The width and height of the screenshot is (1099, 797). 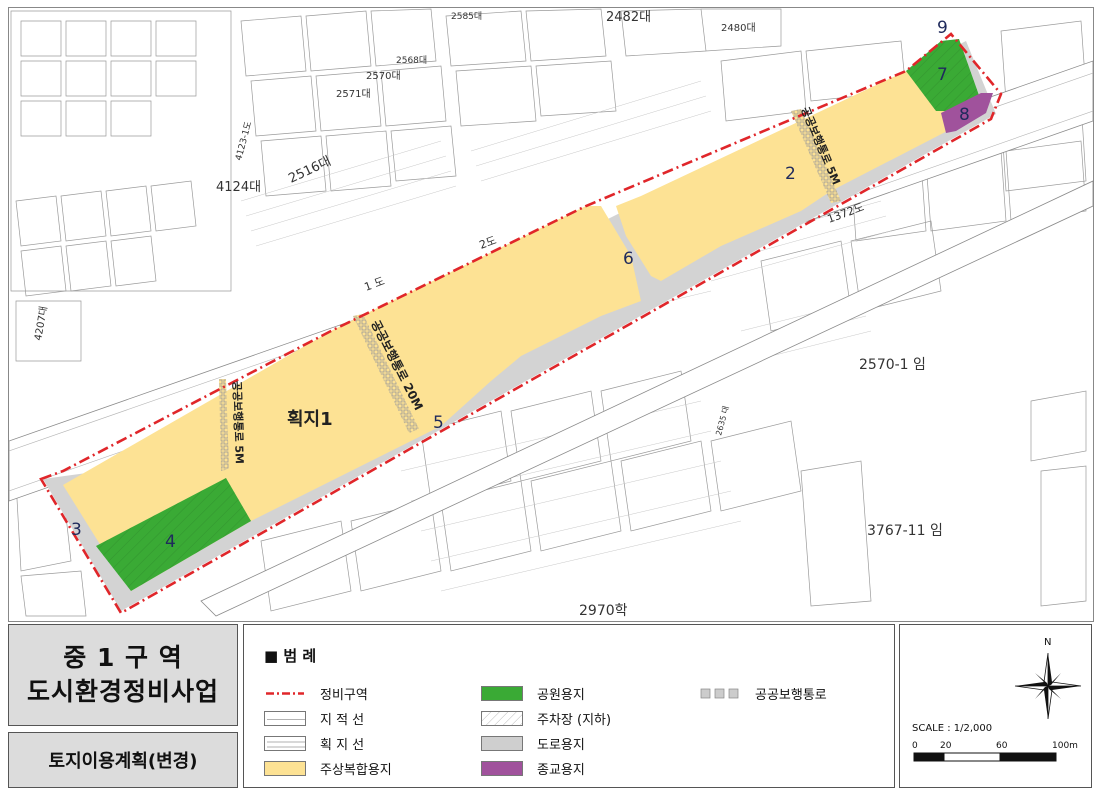 I want to click on lot-label: 2585대, so click(x=466, y=16).